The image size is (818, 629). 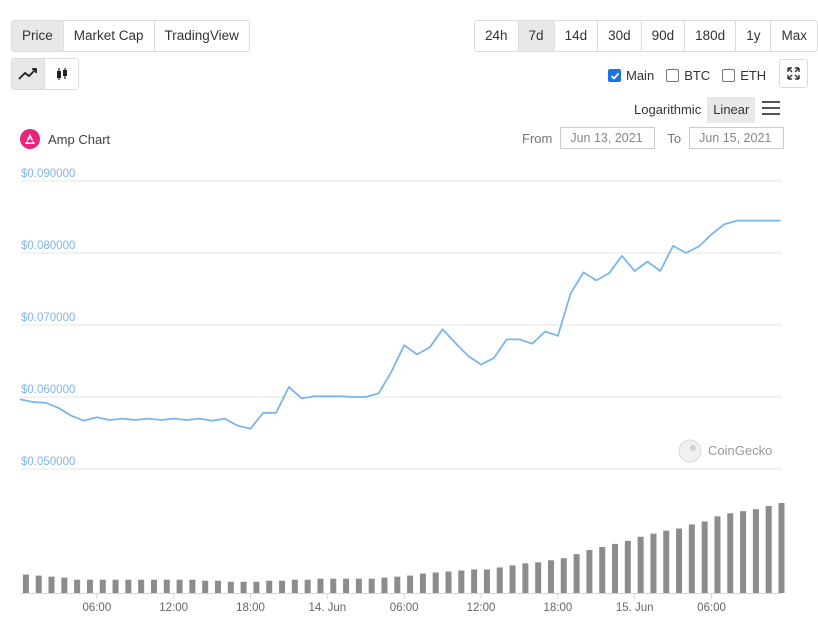 I want to click on coingecko-watermark: CoinGecko, so click(x=725, y=451).